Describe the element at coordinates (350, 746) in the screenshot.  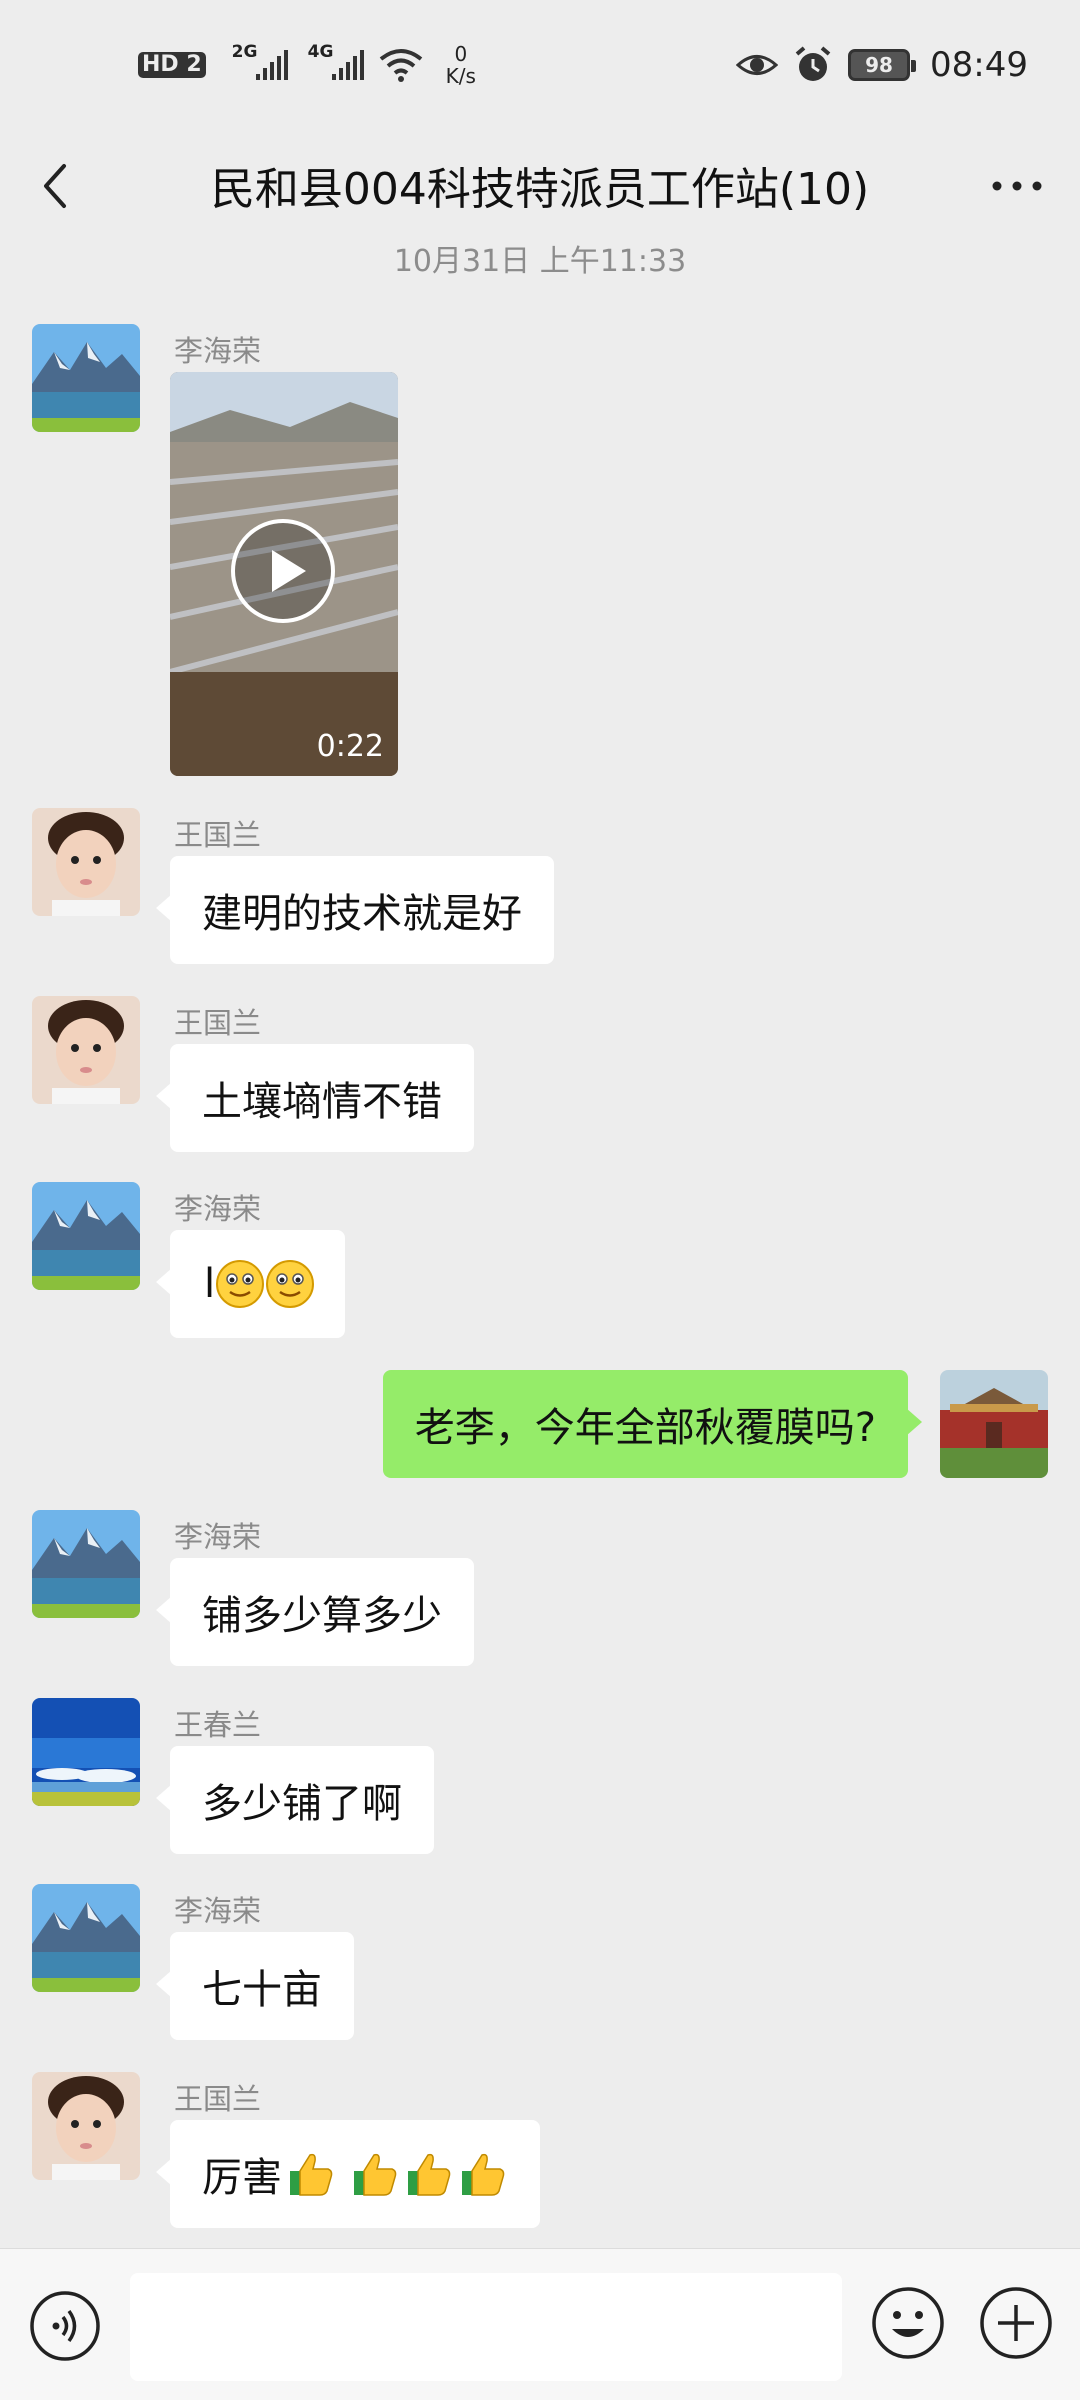
I see `video-duration: 0:22` at that location.